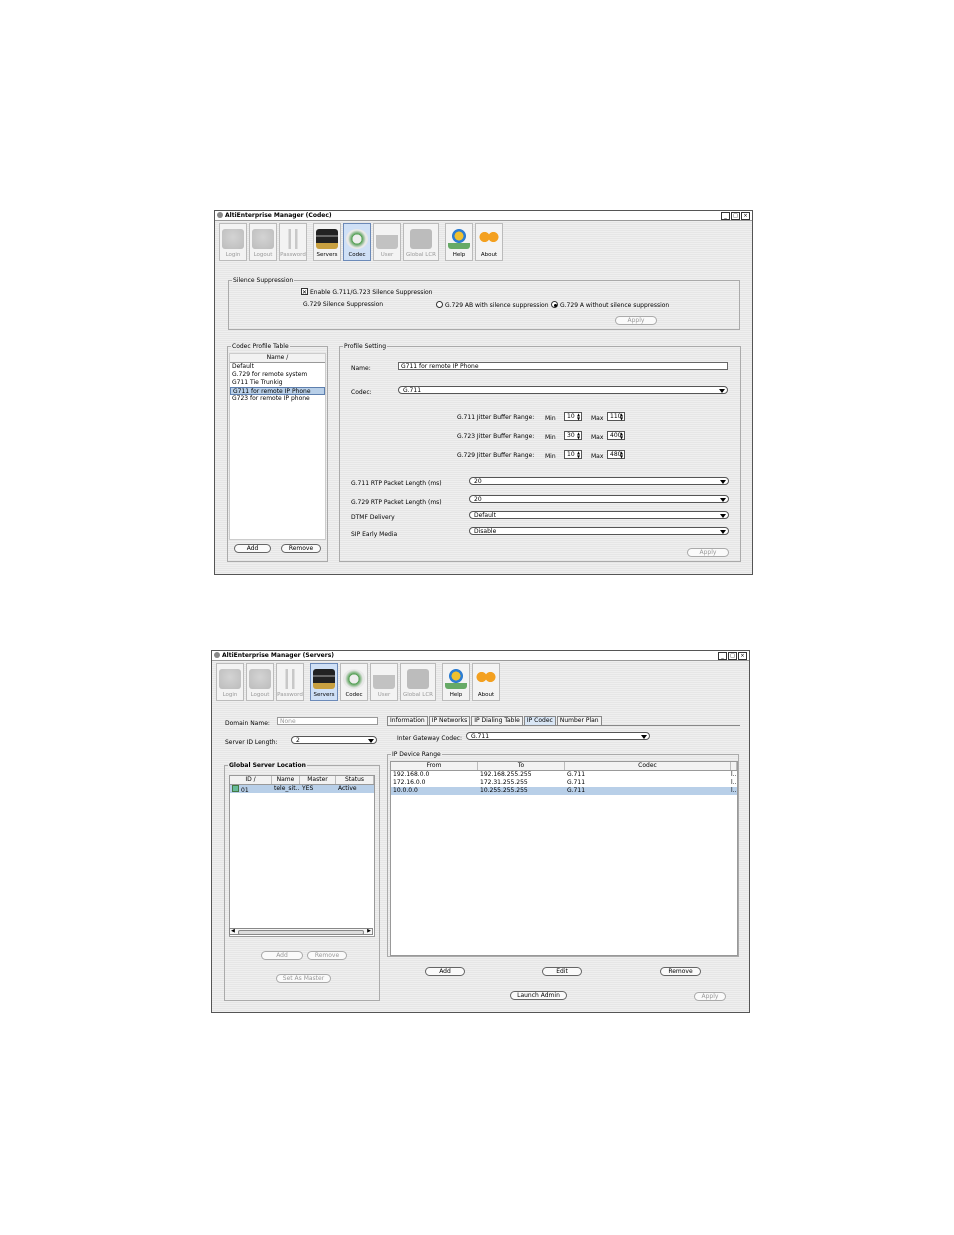 The height and width of the screenshot is (1235, 954). I want to click on g711-rtp-select: 20, so click(599, 481).